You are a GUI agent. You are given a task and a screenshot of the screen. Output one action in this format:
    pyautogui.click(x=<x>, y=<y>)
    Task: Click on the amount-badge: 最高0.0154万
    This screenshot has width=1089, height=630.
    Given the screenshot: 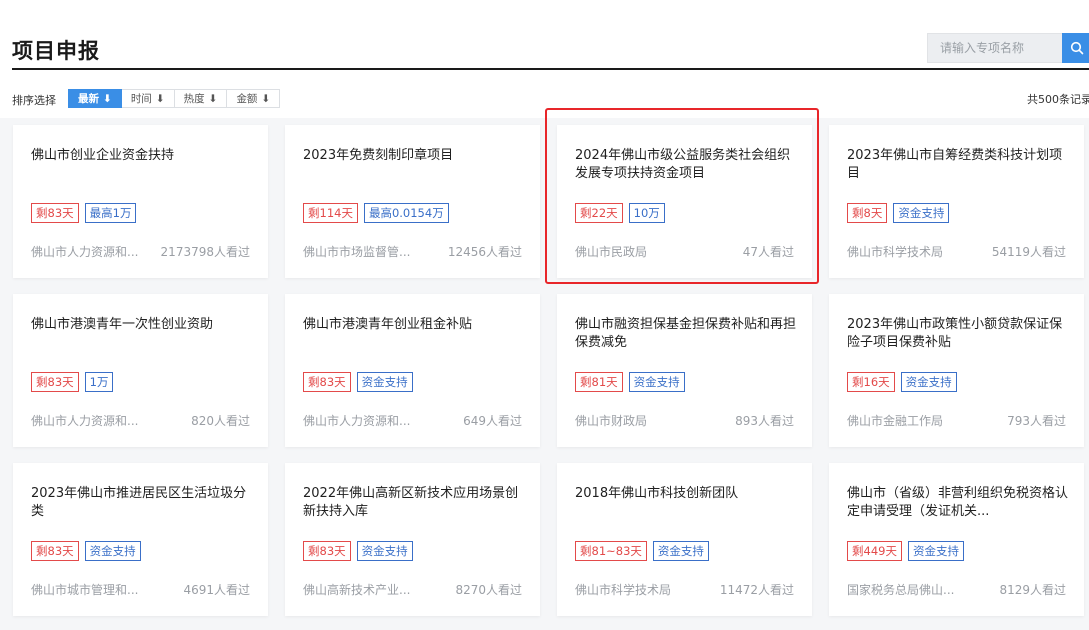 What is the action you would take?
    pyautogui.click(x=406, y=213)
    